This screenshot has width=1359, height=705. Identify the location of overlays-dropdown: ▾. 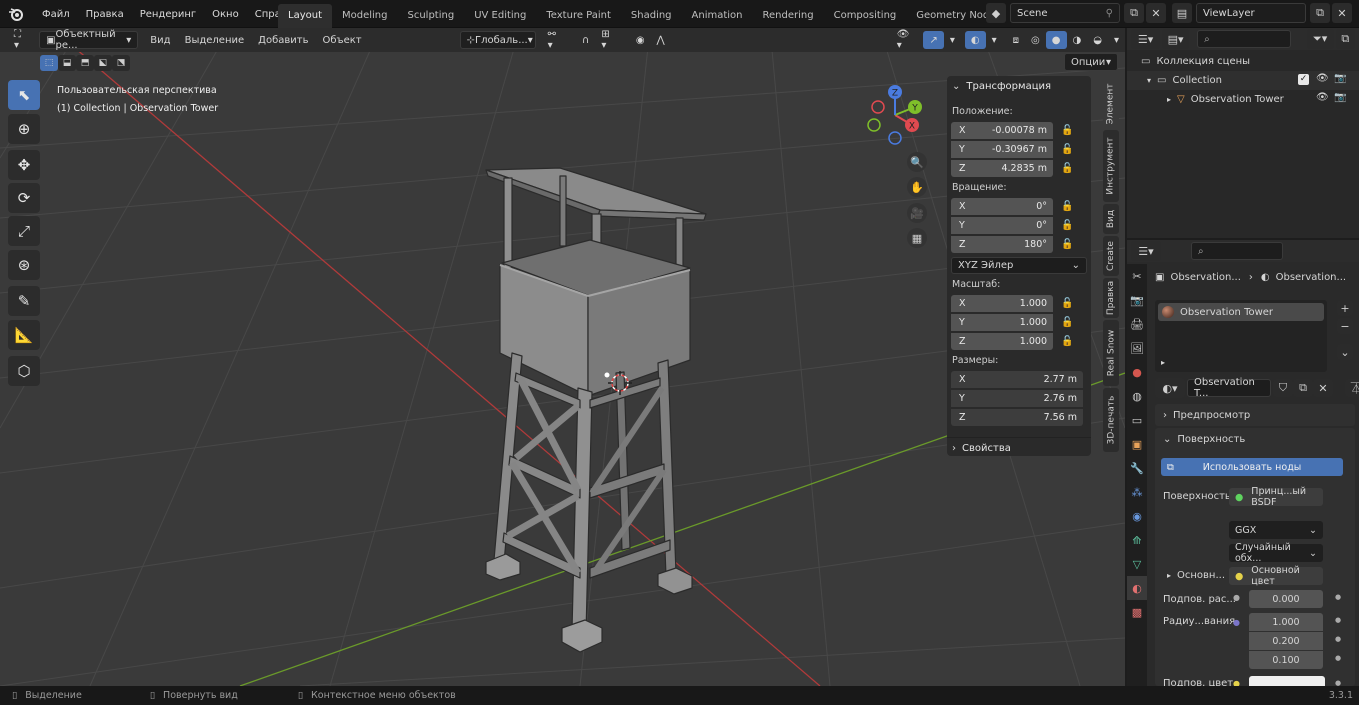
(994, 40).